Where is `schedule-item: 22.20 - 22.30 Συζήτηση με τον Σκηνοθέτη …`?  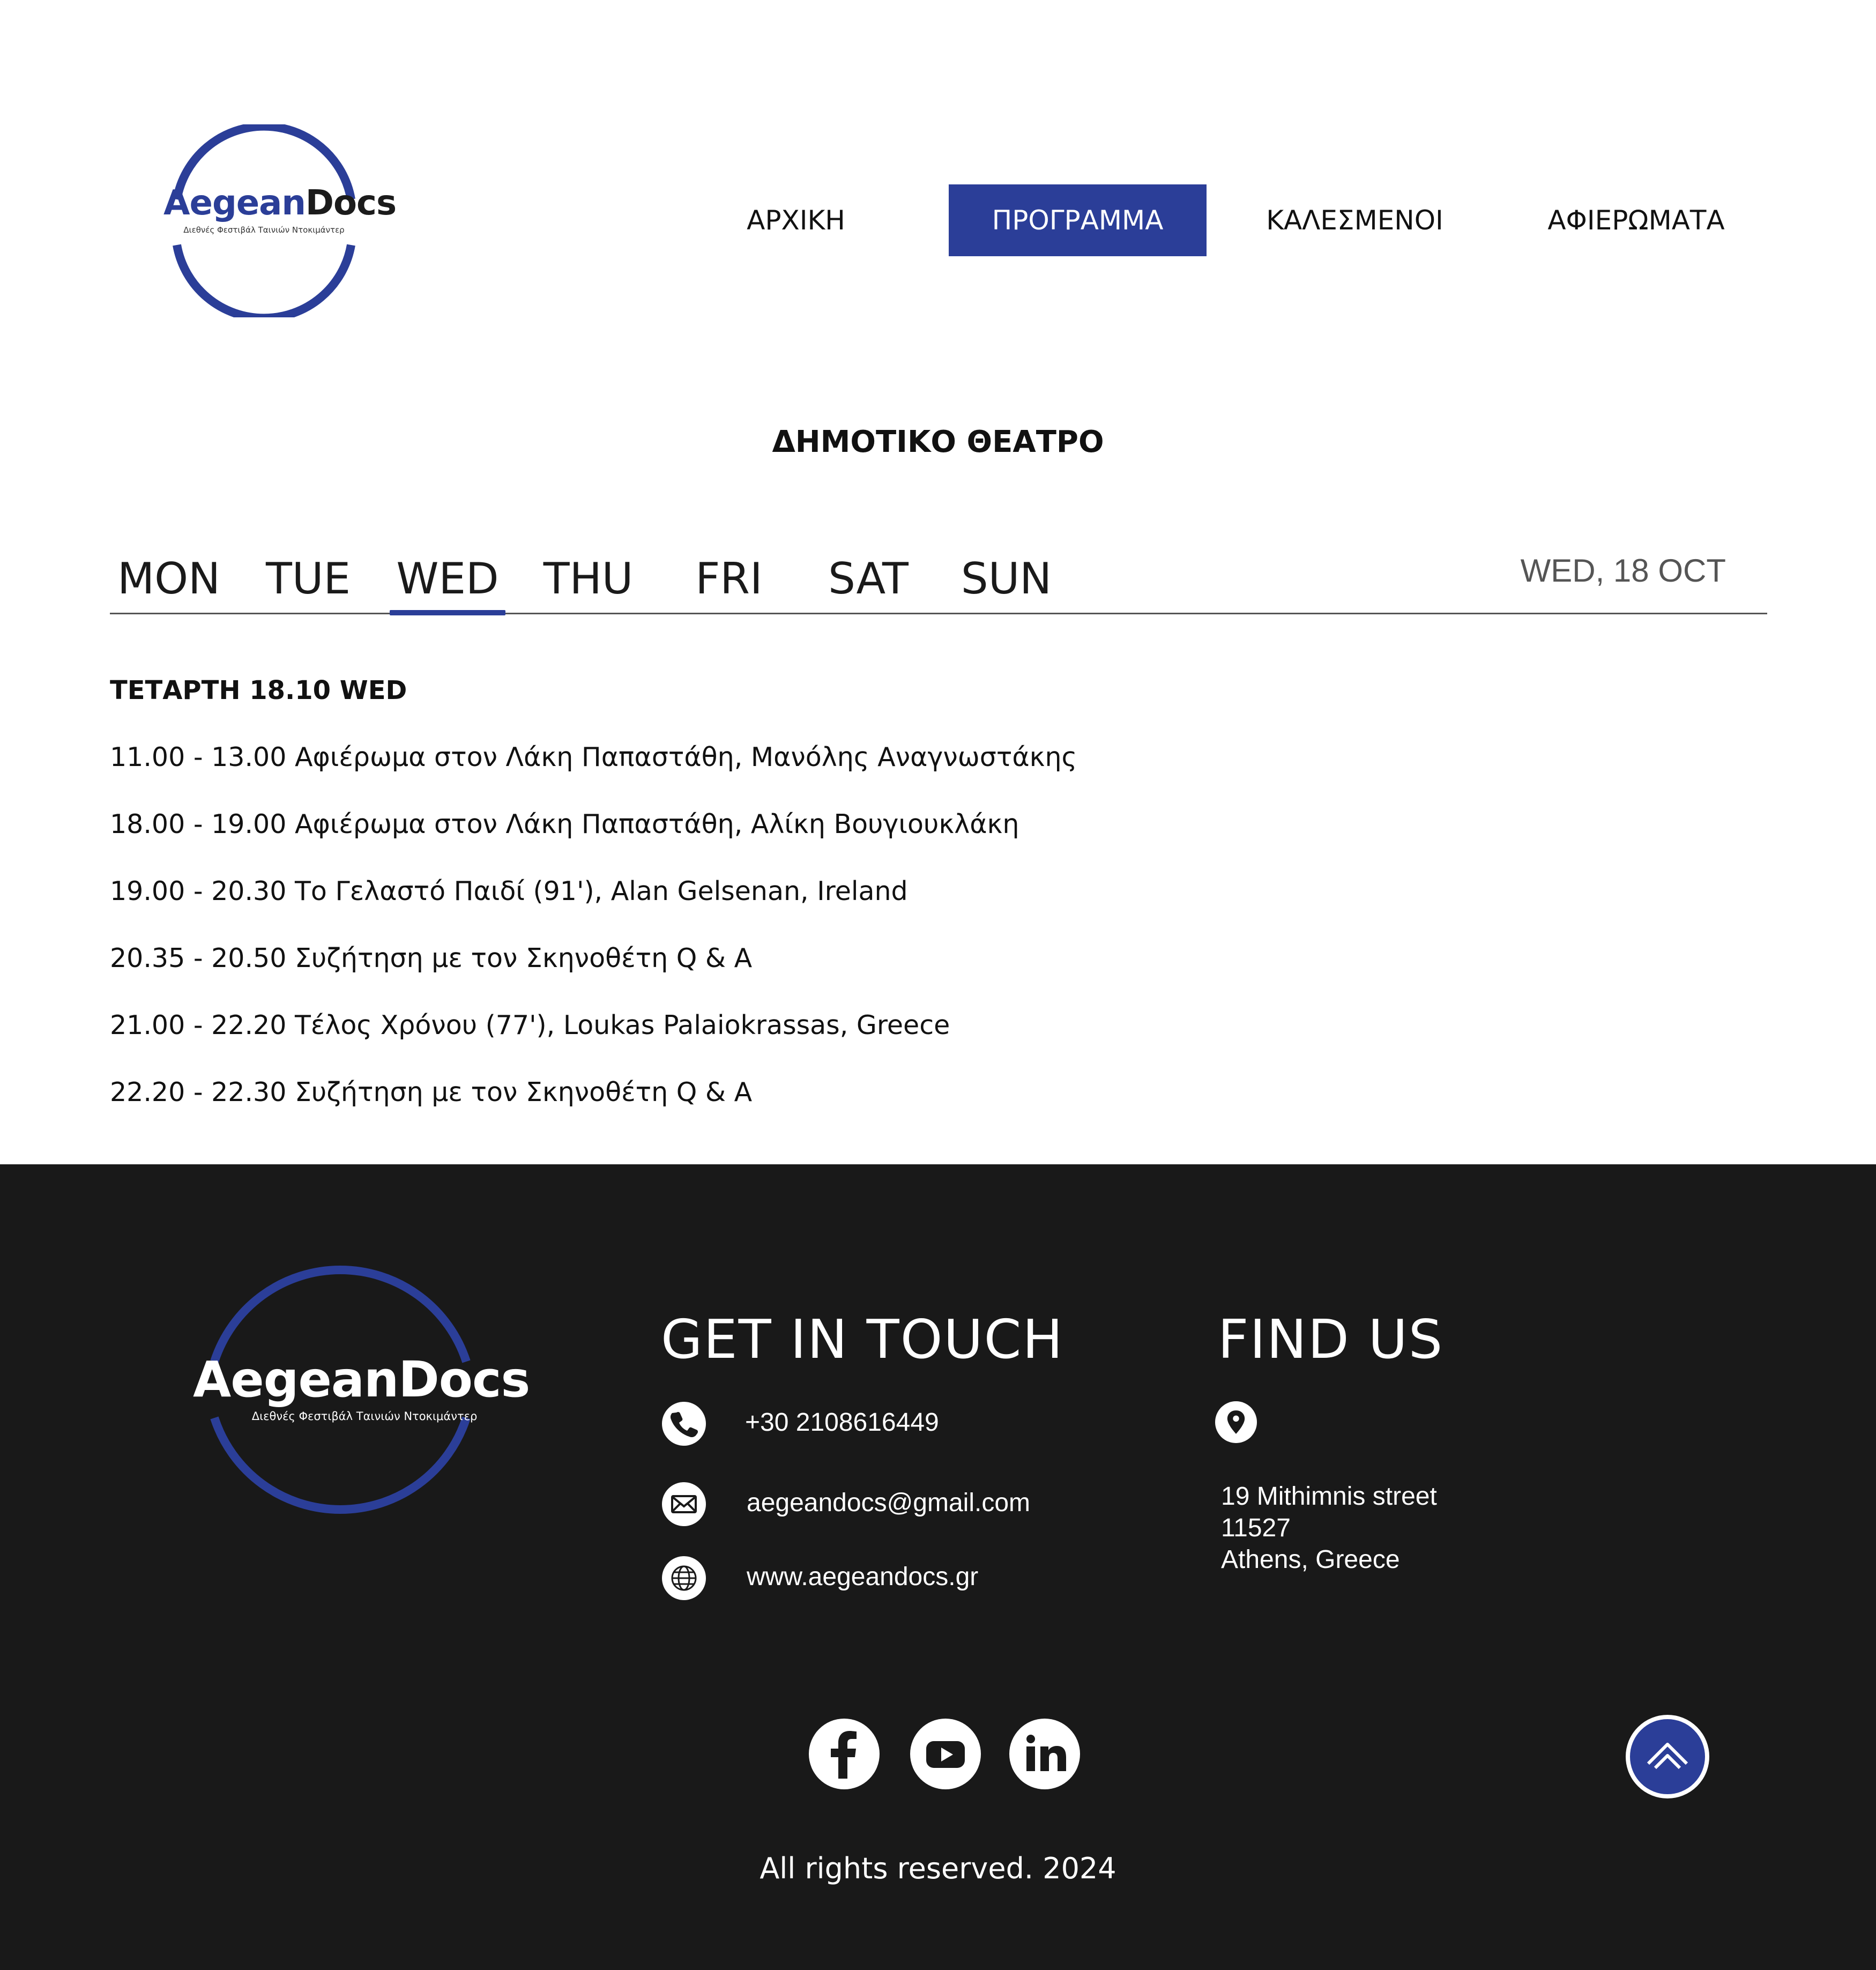
schedule-item: 22.20 - 22.30 Συζήτηση με τον Σκηνοθέτη … is located at coordinates (432, 1092).